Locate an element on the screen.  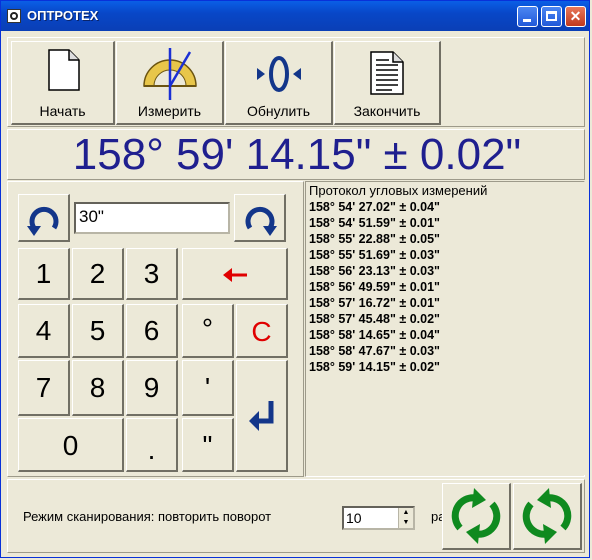
finish-label: Закончить is located at coordinates (387, 111).